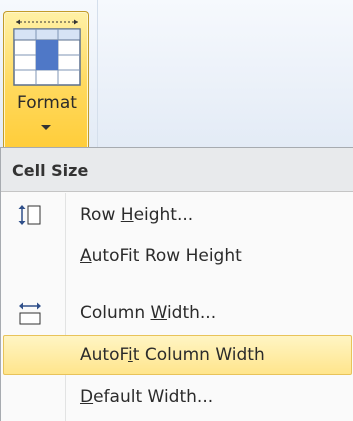  What do you see at coordinates (97, 74) in the screenshot?
I see `ribbon-separator` at bounding box center [97, 74].